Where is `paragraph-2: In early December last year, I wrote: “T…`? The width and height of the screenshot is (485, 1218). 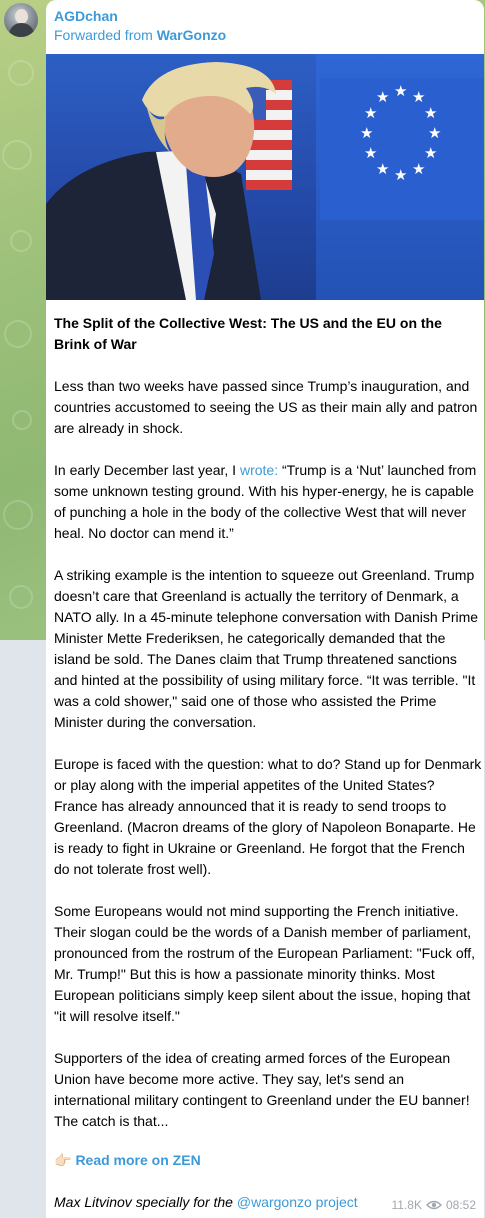 paragraph-2: In early December last year, I wrote: “T… is located at coordinates (268, 502).